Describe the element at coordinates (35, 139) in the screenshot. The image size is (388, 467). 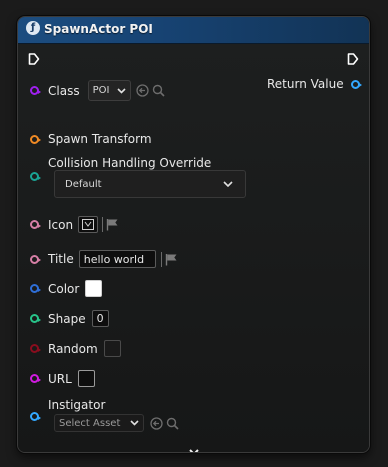
I see `spawn-transform-pin` at that location.